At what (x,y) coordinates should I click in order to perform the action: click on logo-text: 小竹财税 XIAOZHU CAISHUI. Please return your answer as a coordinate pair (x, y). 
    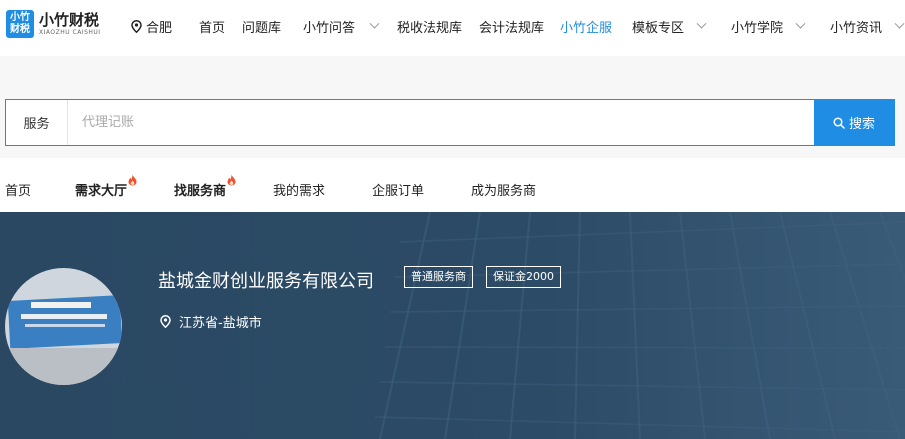
    Looking at the image, I should click on (70, 24).